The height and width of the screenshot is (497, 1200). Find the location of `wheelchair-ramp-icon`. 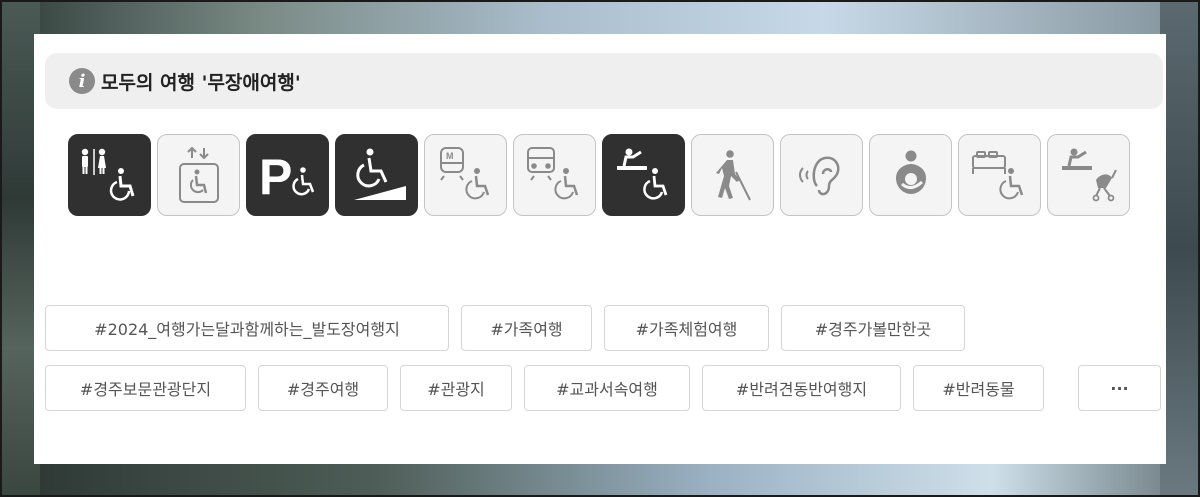

wheelchair-ramp-icon is located at coordinates (376, 175).